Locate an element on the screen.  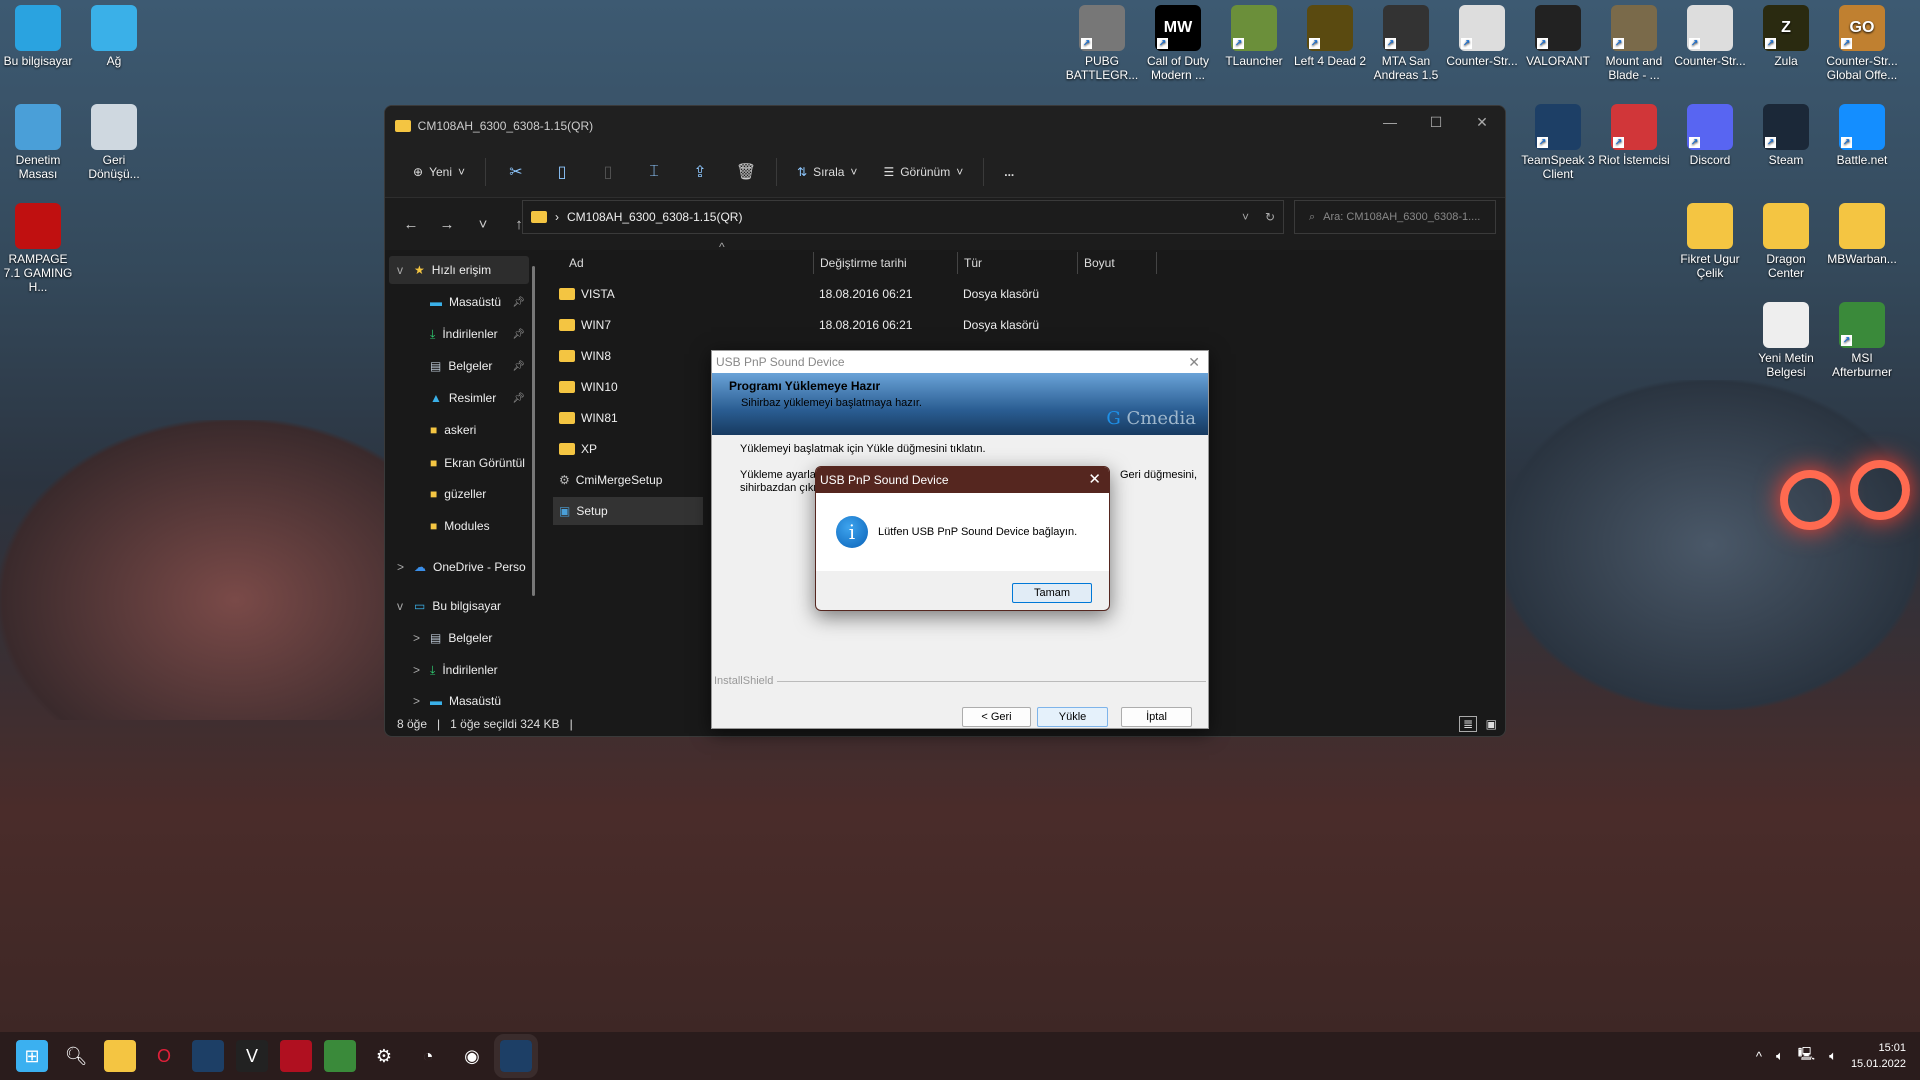
rename-icon: ⌶ is located at coordinates (654, 172).